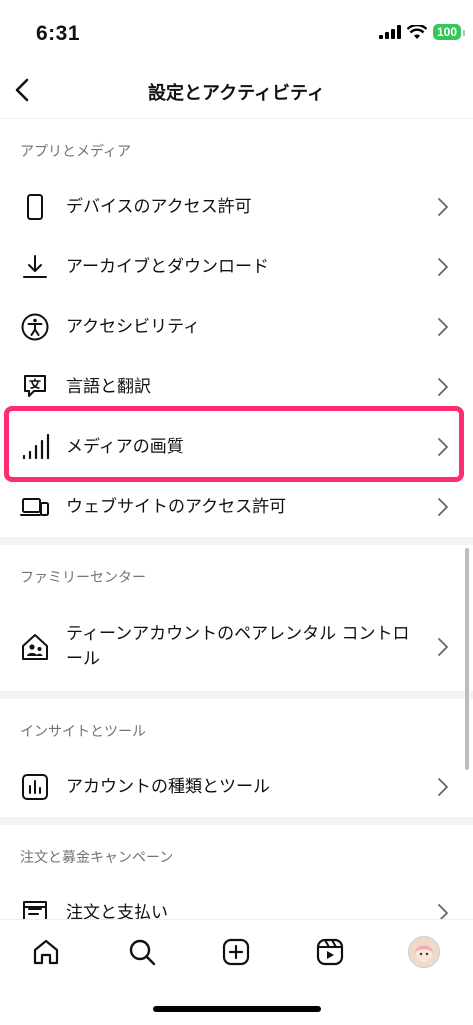  Describe the element at coordinates (176, 506) in the screenshot. I see `settings-item-label: ウェブサイトのアクセス許可` at that location.